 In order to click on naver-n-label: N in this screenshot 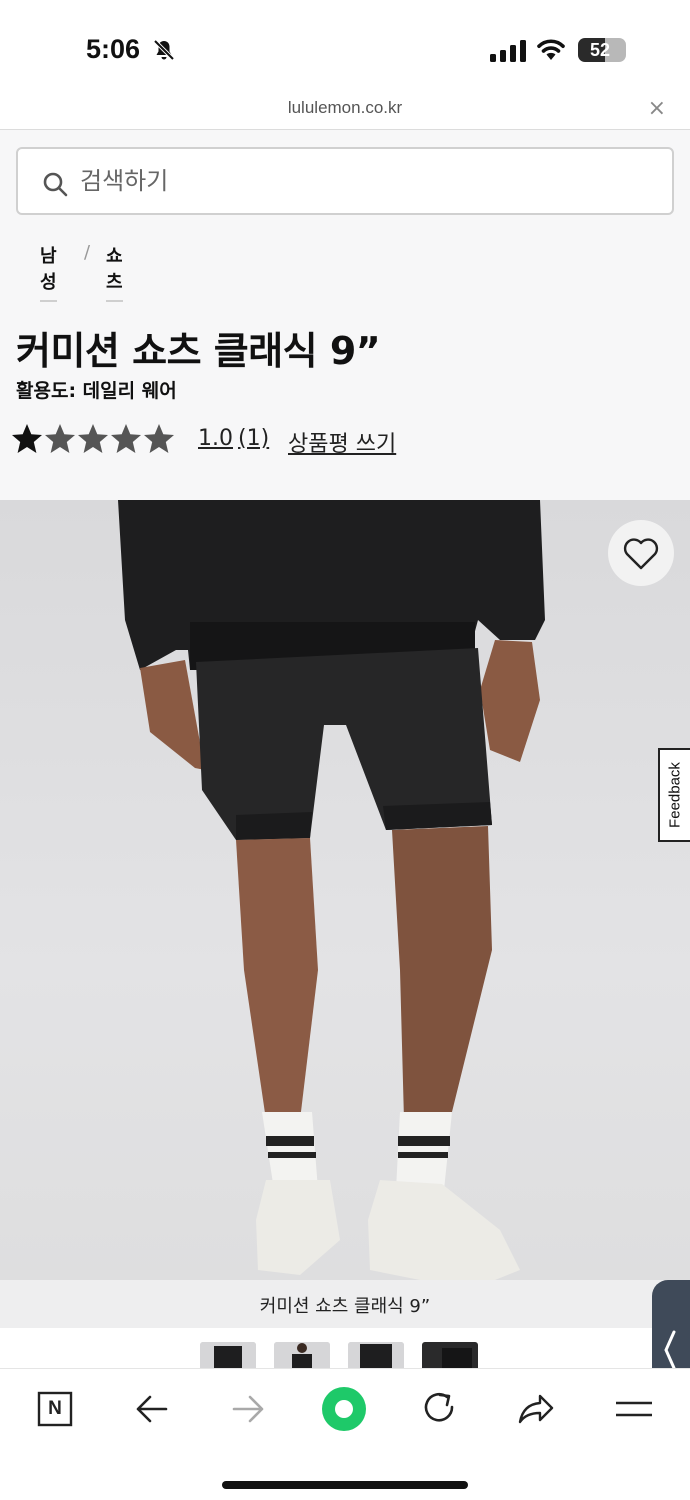, I will do `click(55, 1408)`.